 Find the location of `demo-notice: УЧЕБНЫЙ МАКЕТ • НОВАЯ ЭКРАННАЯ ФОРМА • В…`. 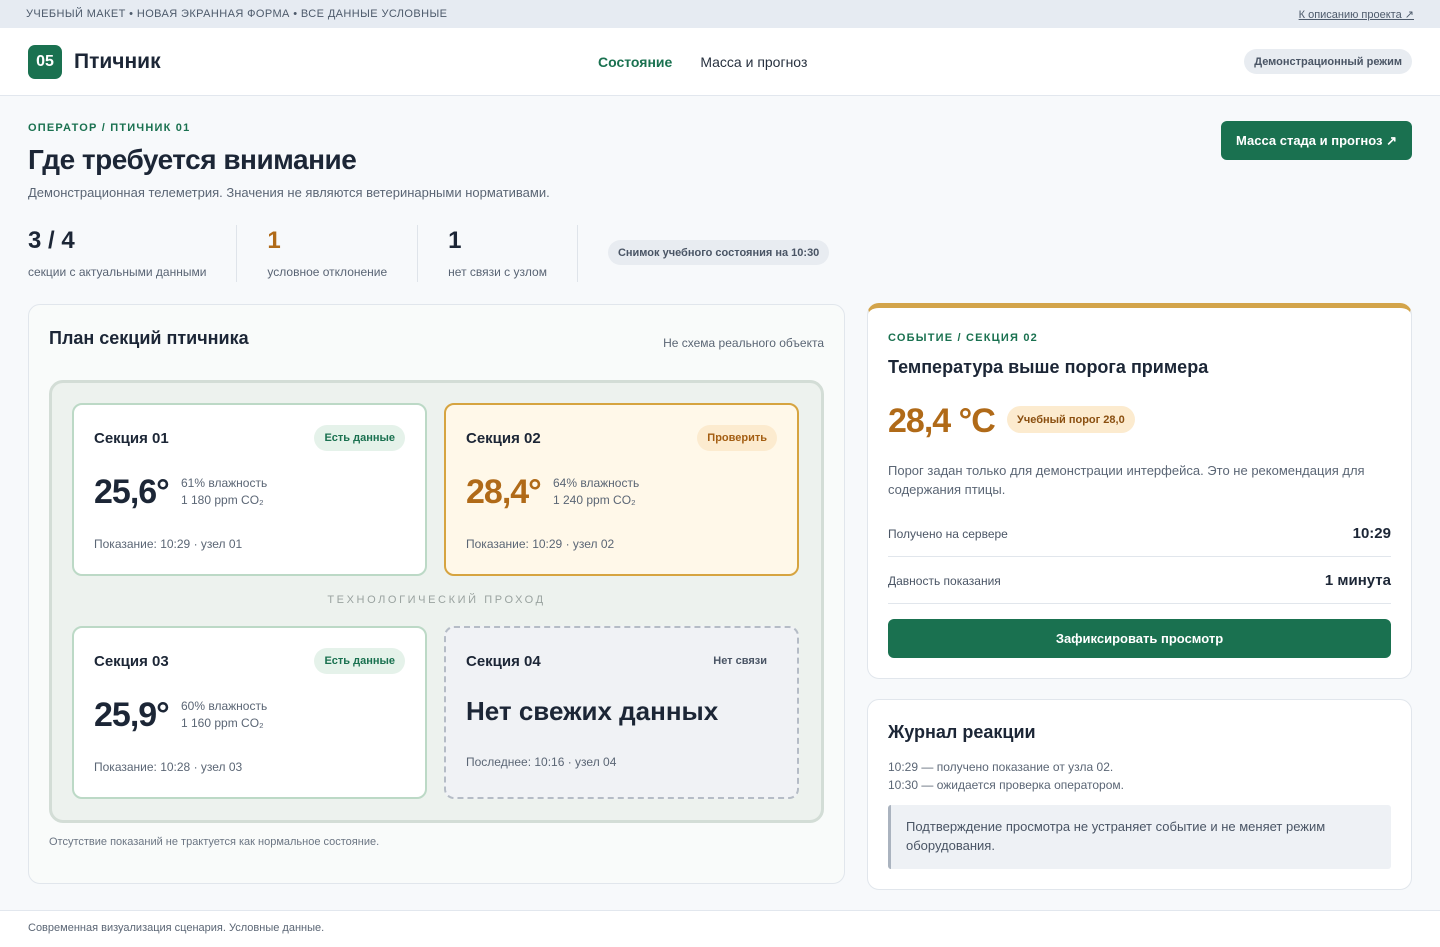

demo-notice: УЧЕБНЫЙ МАКЕТ • НОВАЯ ЭКРАННАЯ ФОРМА • В… is located at coordinates (237, 14).